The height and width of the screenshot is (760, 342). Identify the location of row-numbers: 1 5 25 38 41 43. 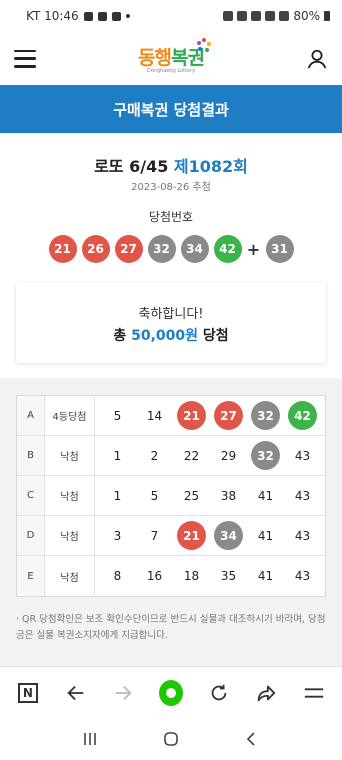
(210, 495).